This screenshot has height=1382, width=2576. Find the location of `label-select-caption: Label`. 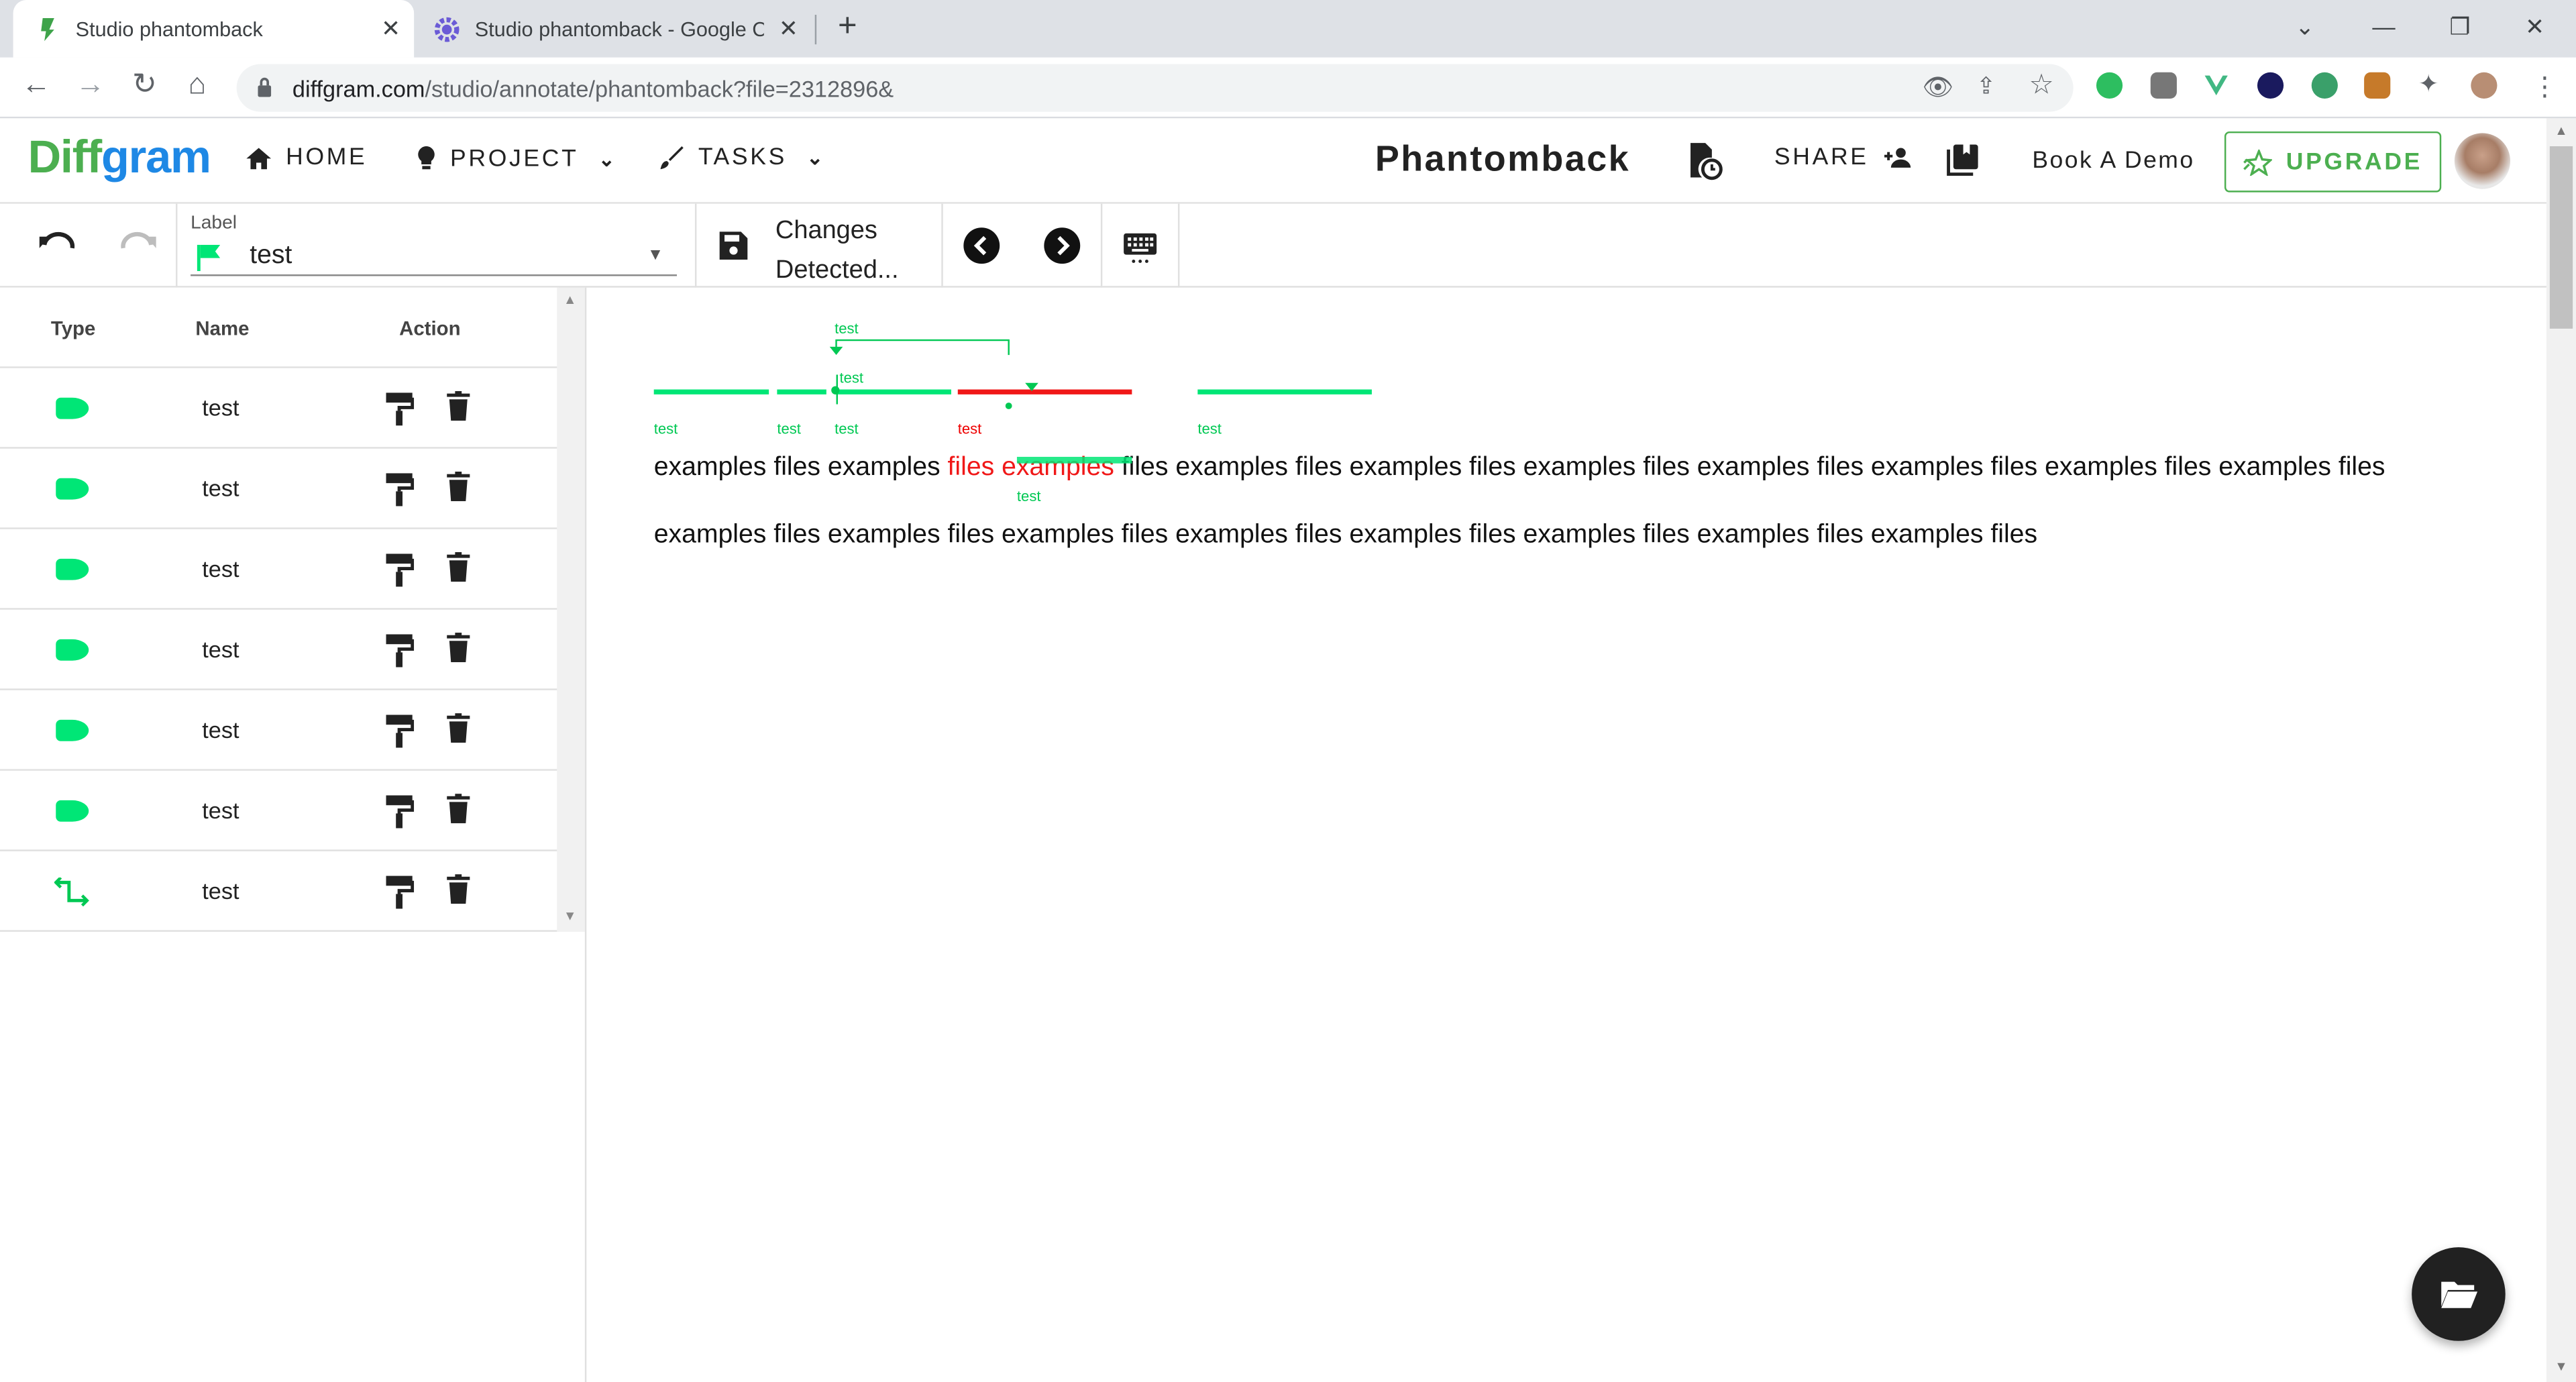

label-select-caption: Label is located at coordinates (214, 223).